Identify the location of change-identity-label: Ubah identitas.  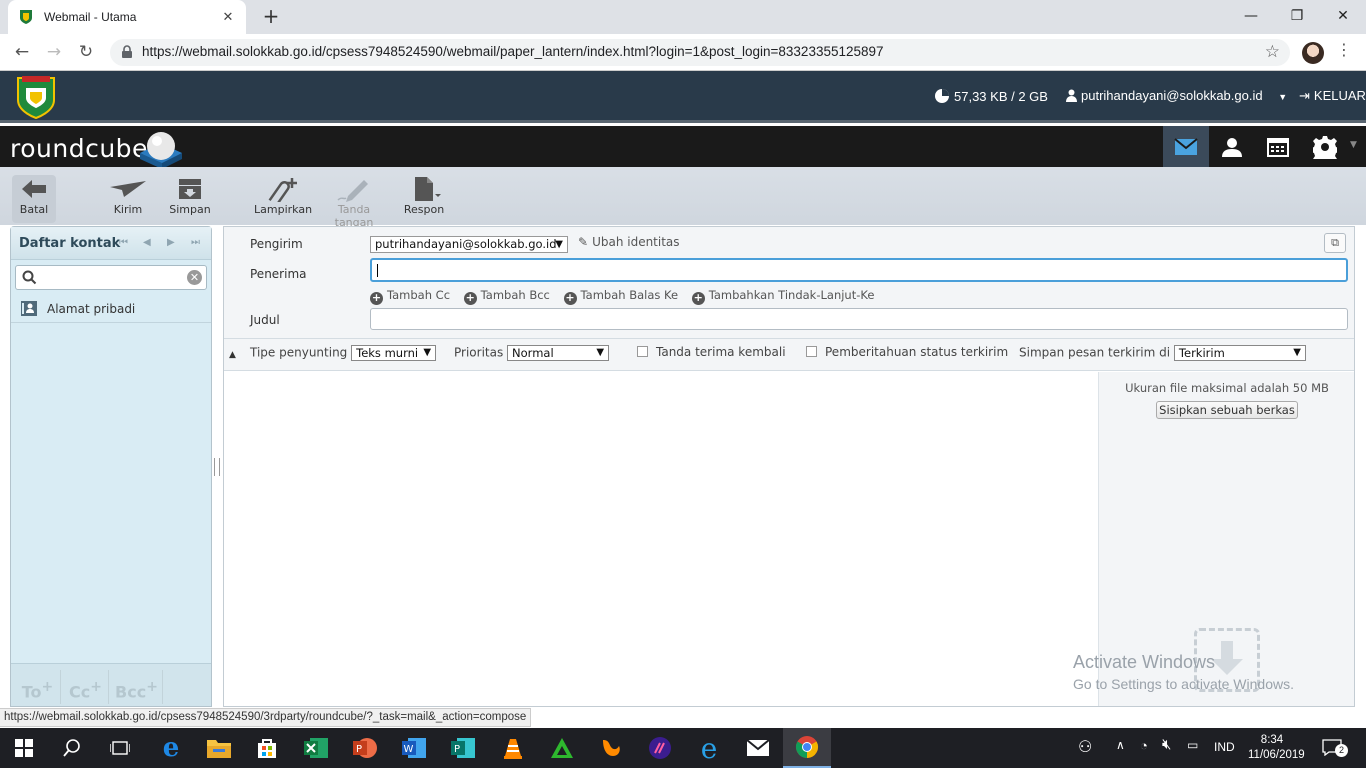
(636, 242).